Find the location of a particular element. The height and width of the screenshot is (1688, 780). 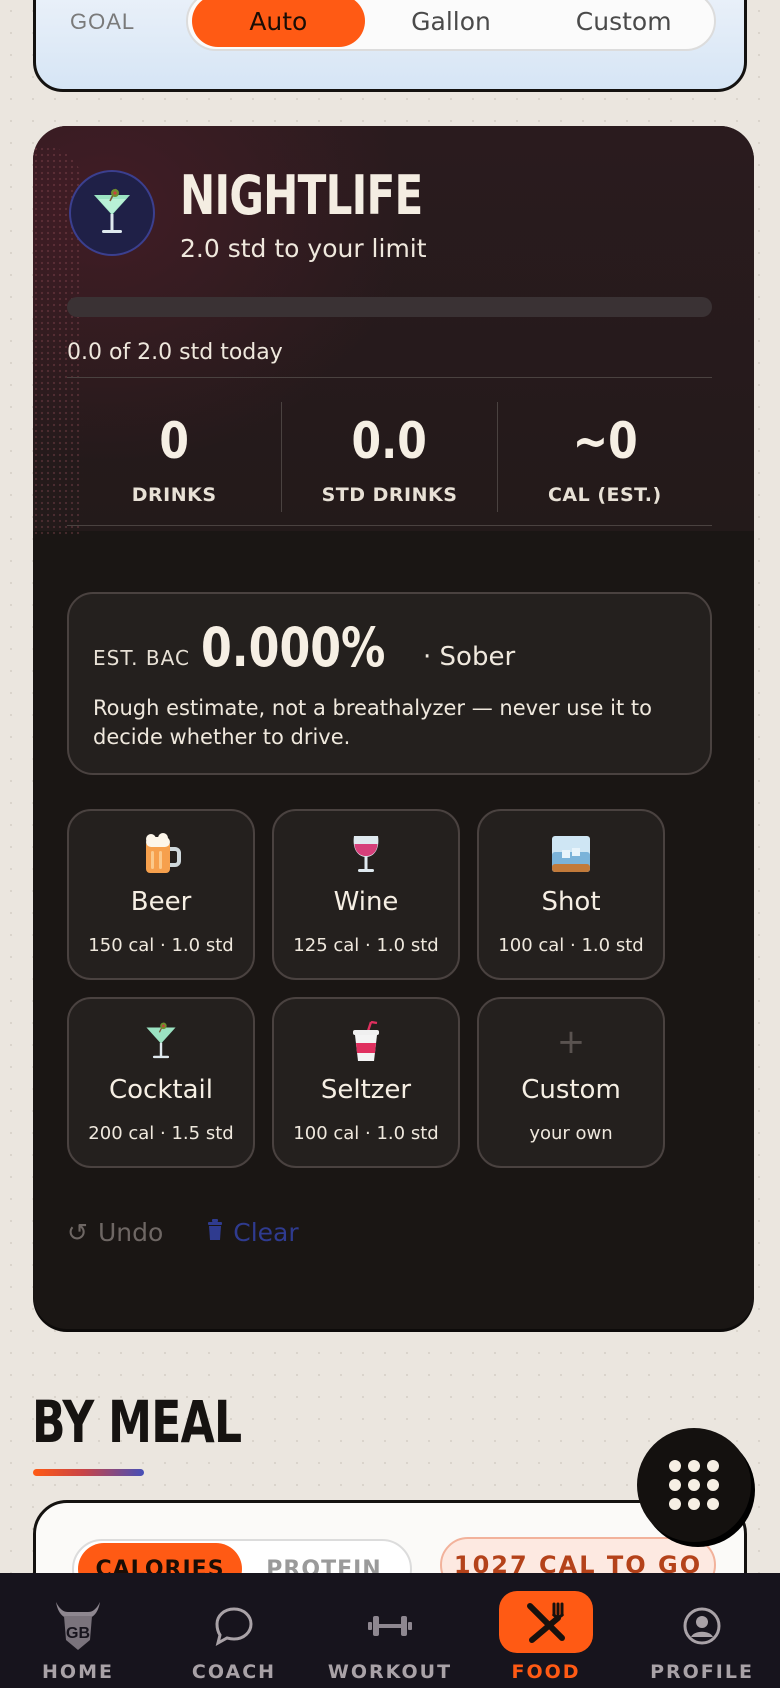

add-custom-drink-button: + Custom your own is located at coordinates (571, 1082).